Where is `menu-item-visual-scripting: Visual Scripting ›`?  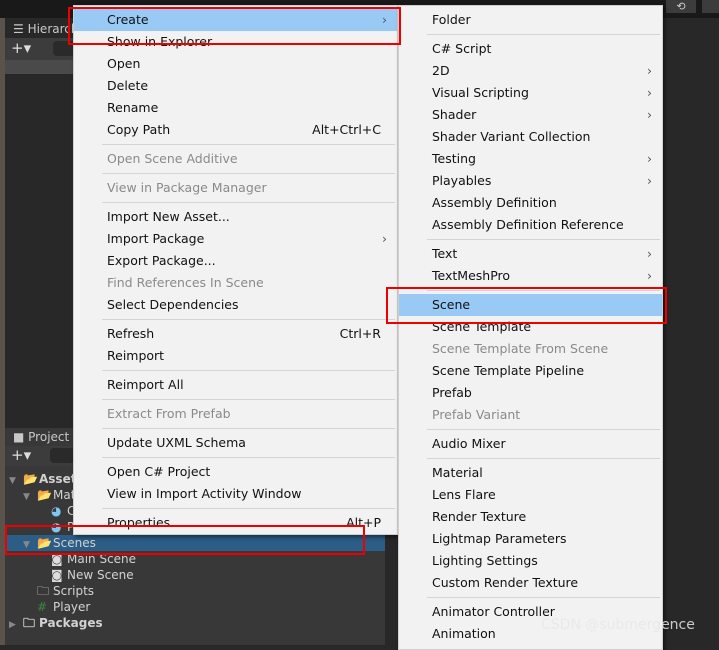 menu-item-visual-scripting: Visual Scripting › is located at coordinates (530, 93).